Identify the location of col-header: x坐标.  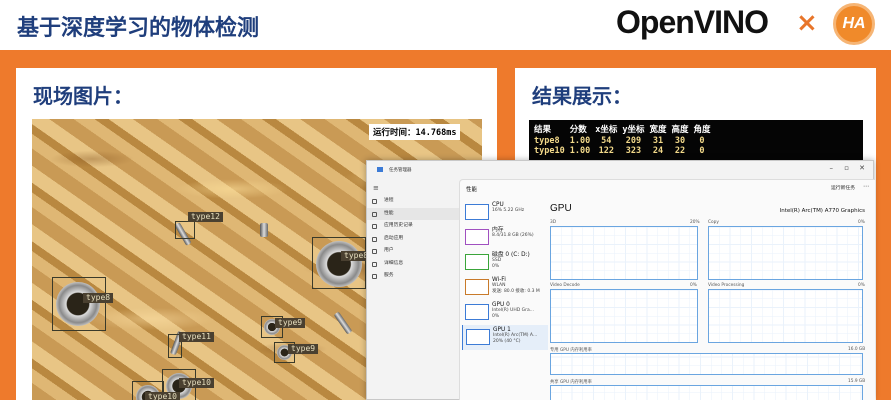
(606, 130).